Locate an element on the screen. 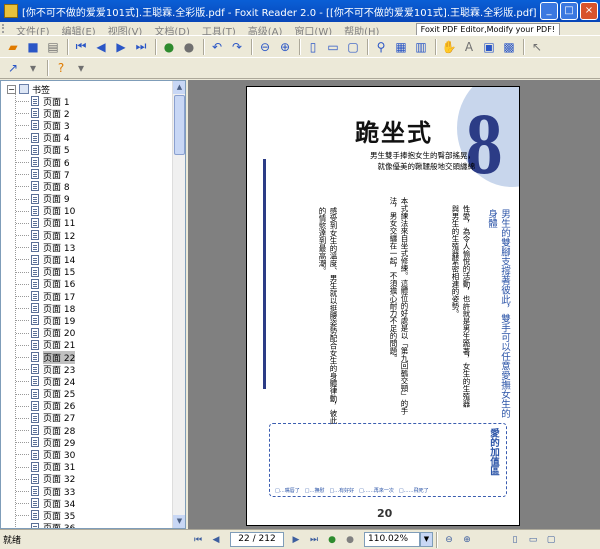  save-icon: ■ is located at coordinates (33, 47).